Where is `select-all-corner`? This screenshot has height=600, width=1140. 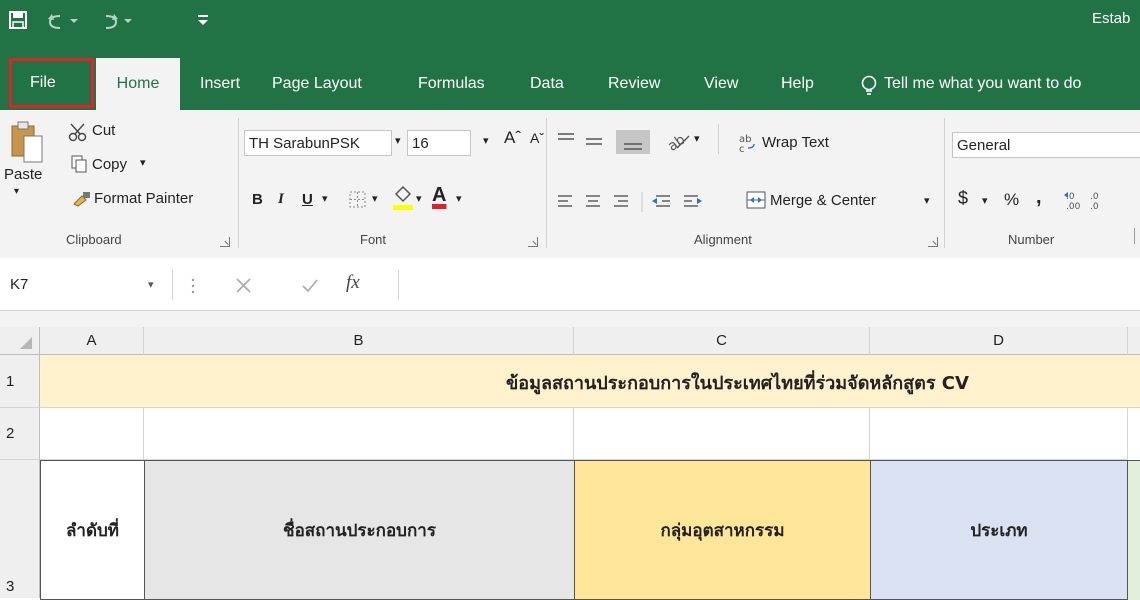
select-all-corner is located at coordinates (20, 341).